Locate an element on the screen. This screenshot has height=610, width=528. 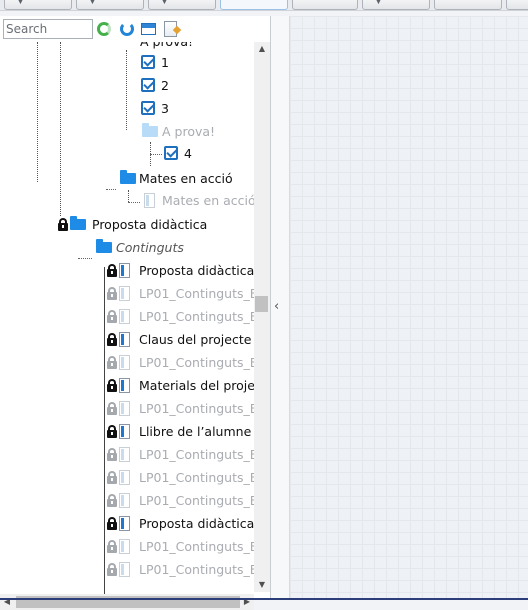
scroll-left-icon: ◀ is located at coordinates (7, 602).